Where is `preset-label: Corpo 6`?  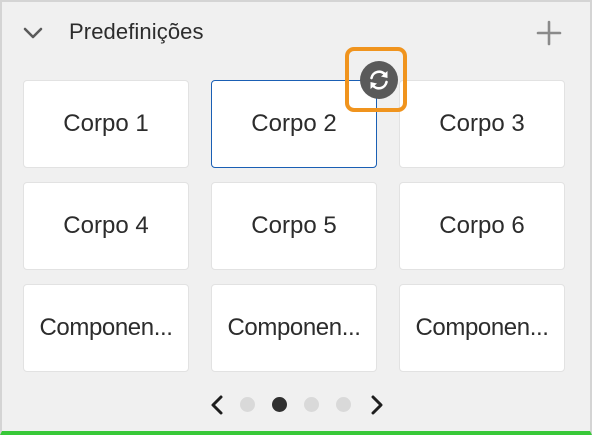
preset-label: Corpo 6 is located at coordinates (482, 225).